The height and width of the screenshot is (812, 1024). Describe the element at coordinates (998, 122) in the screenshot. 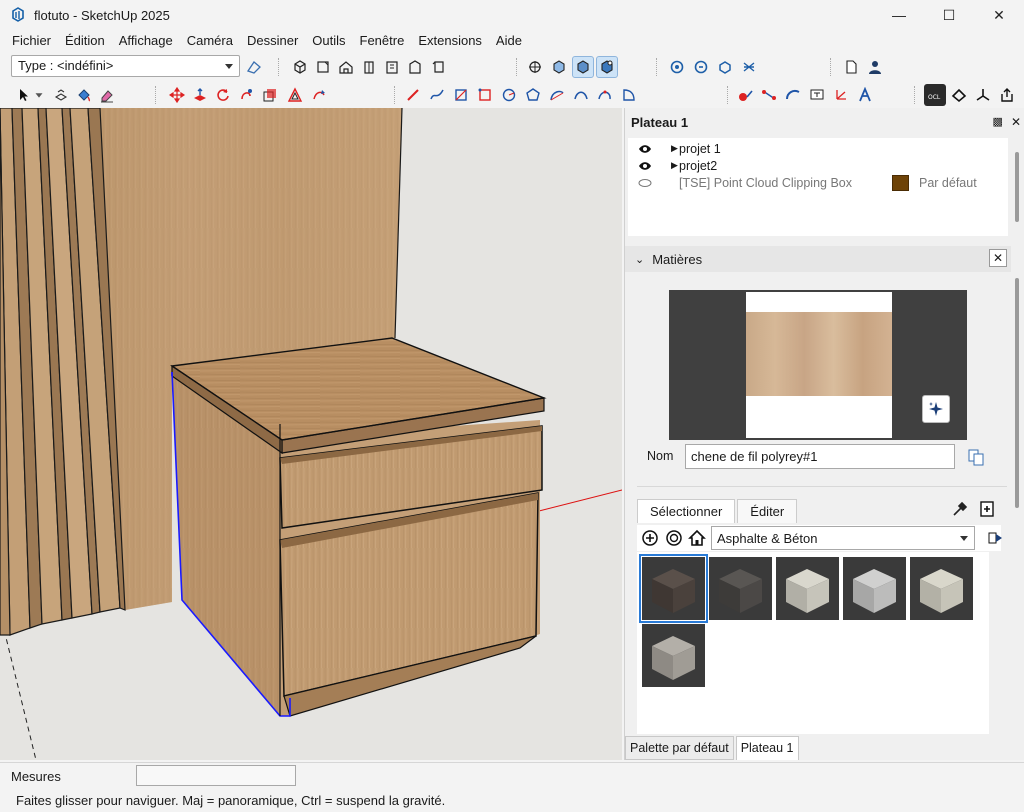

I see `pin-icon: ▩` at that location.